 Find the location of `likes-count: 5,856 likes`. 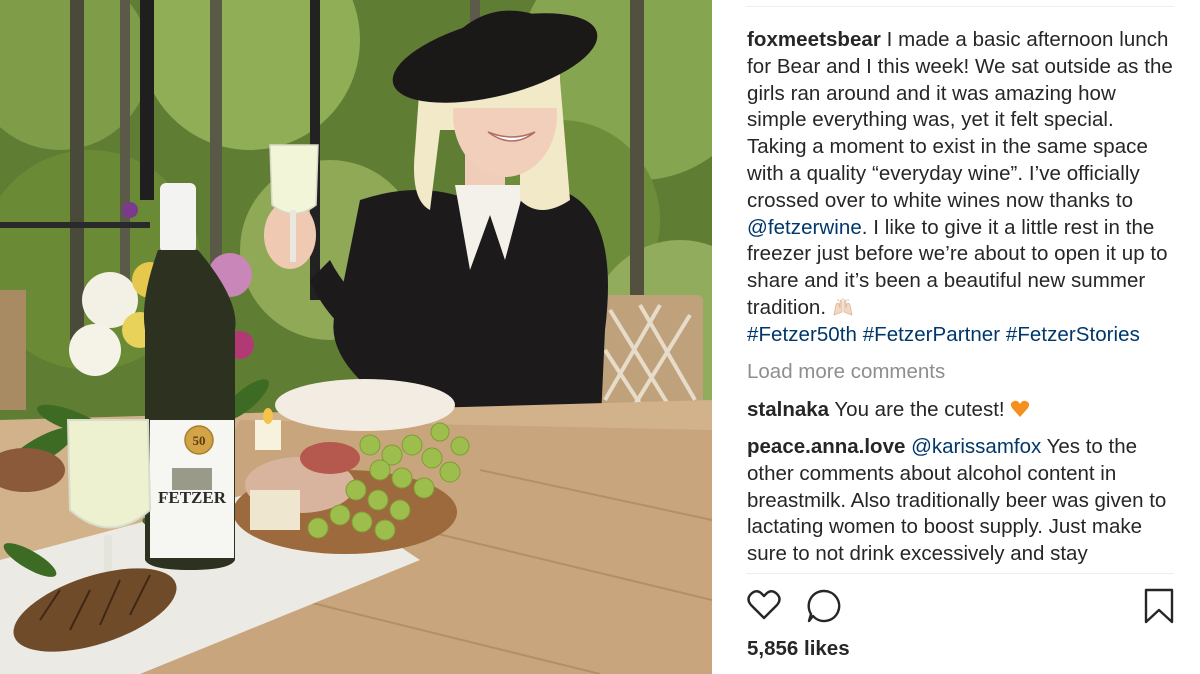

likes-count: 5,856 likes is located at coordinates (798, 649).